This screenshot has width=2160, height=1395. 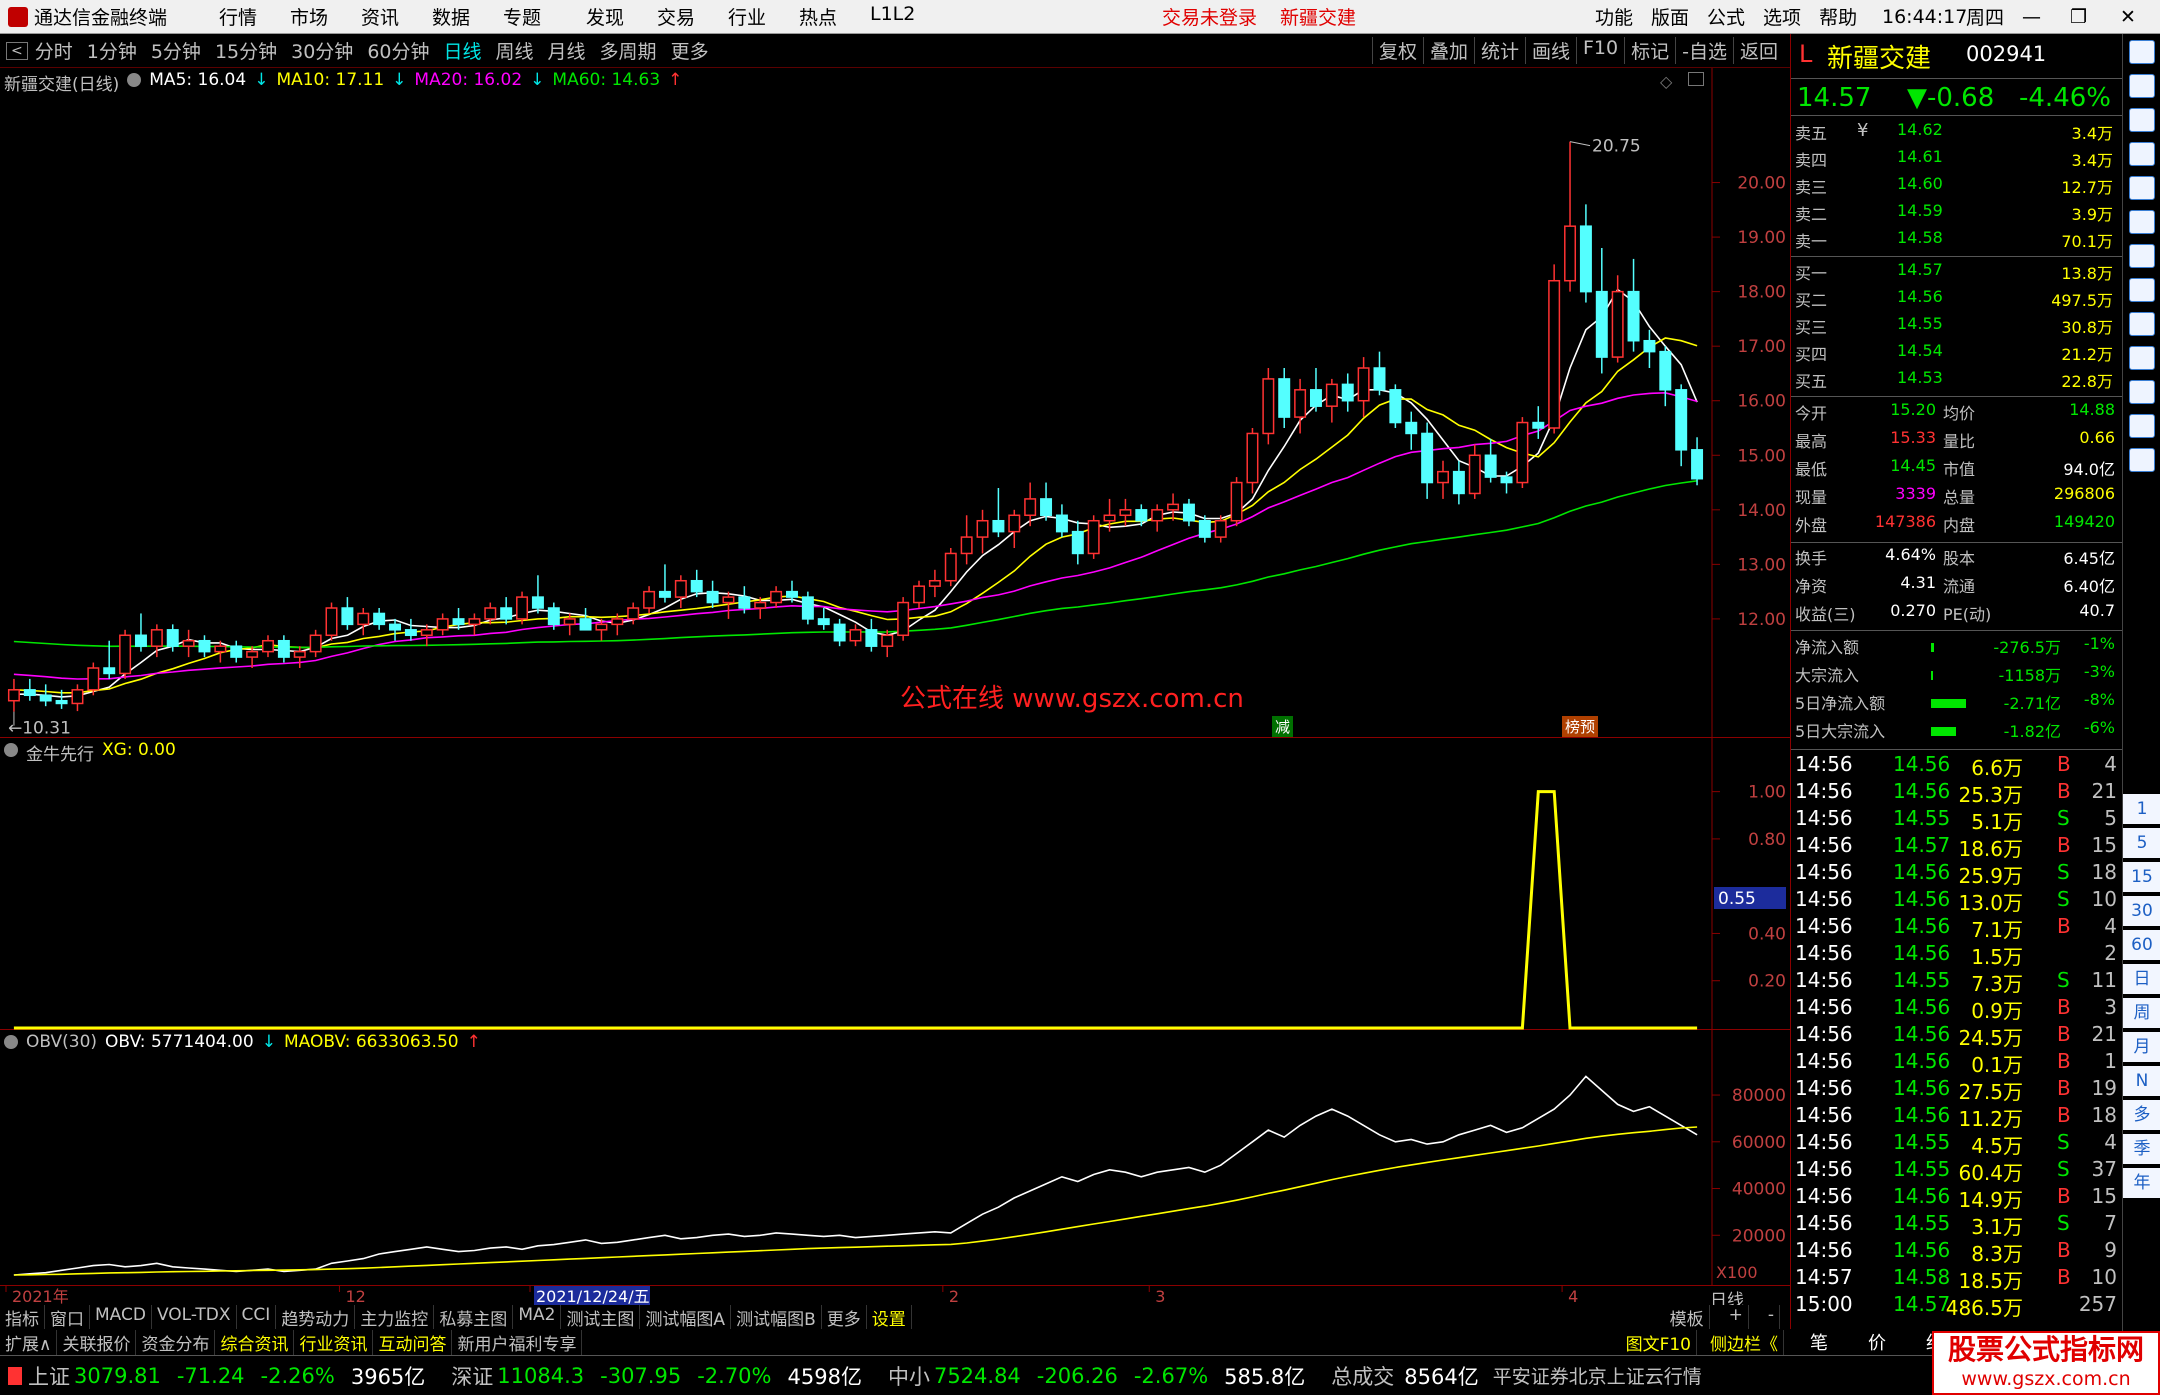 What do you see at coordinates (1956, 874) in the screenshot?
I see `tick-row: 14:56 14.56 25.9万 S 18` at bounding box center [1956, 874].